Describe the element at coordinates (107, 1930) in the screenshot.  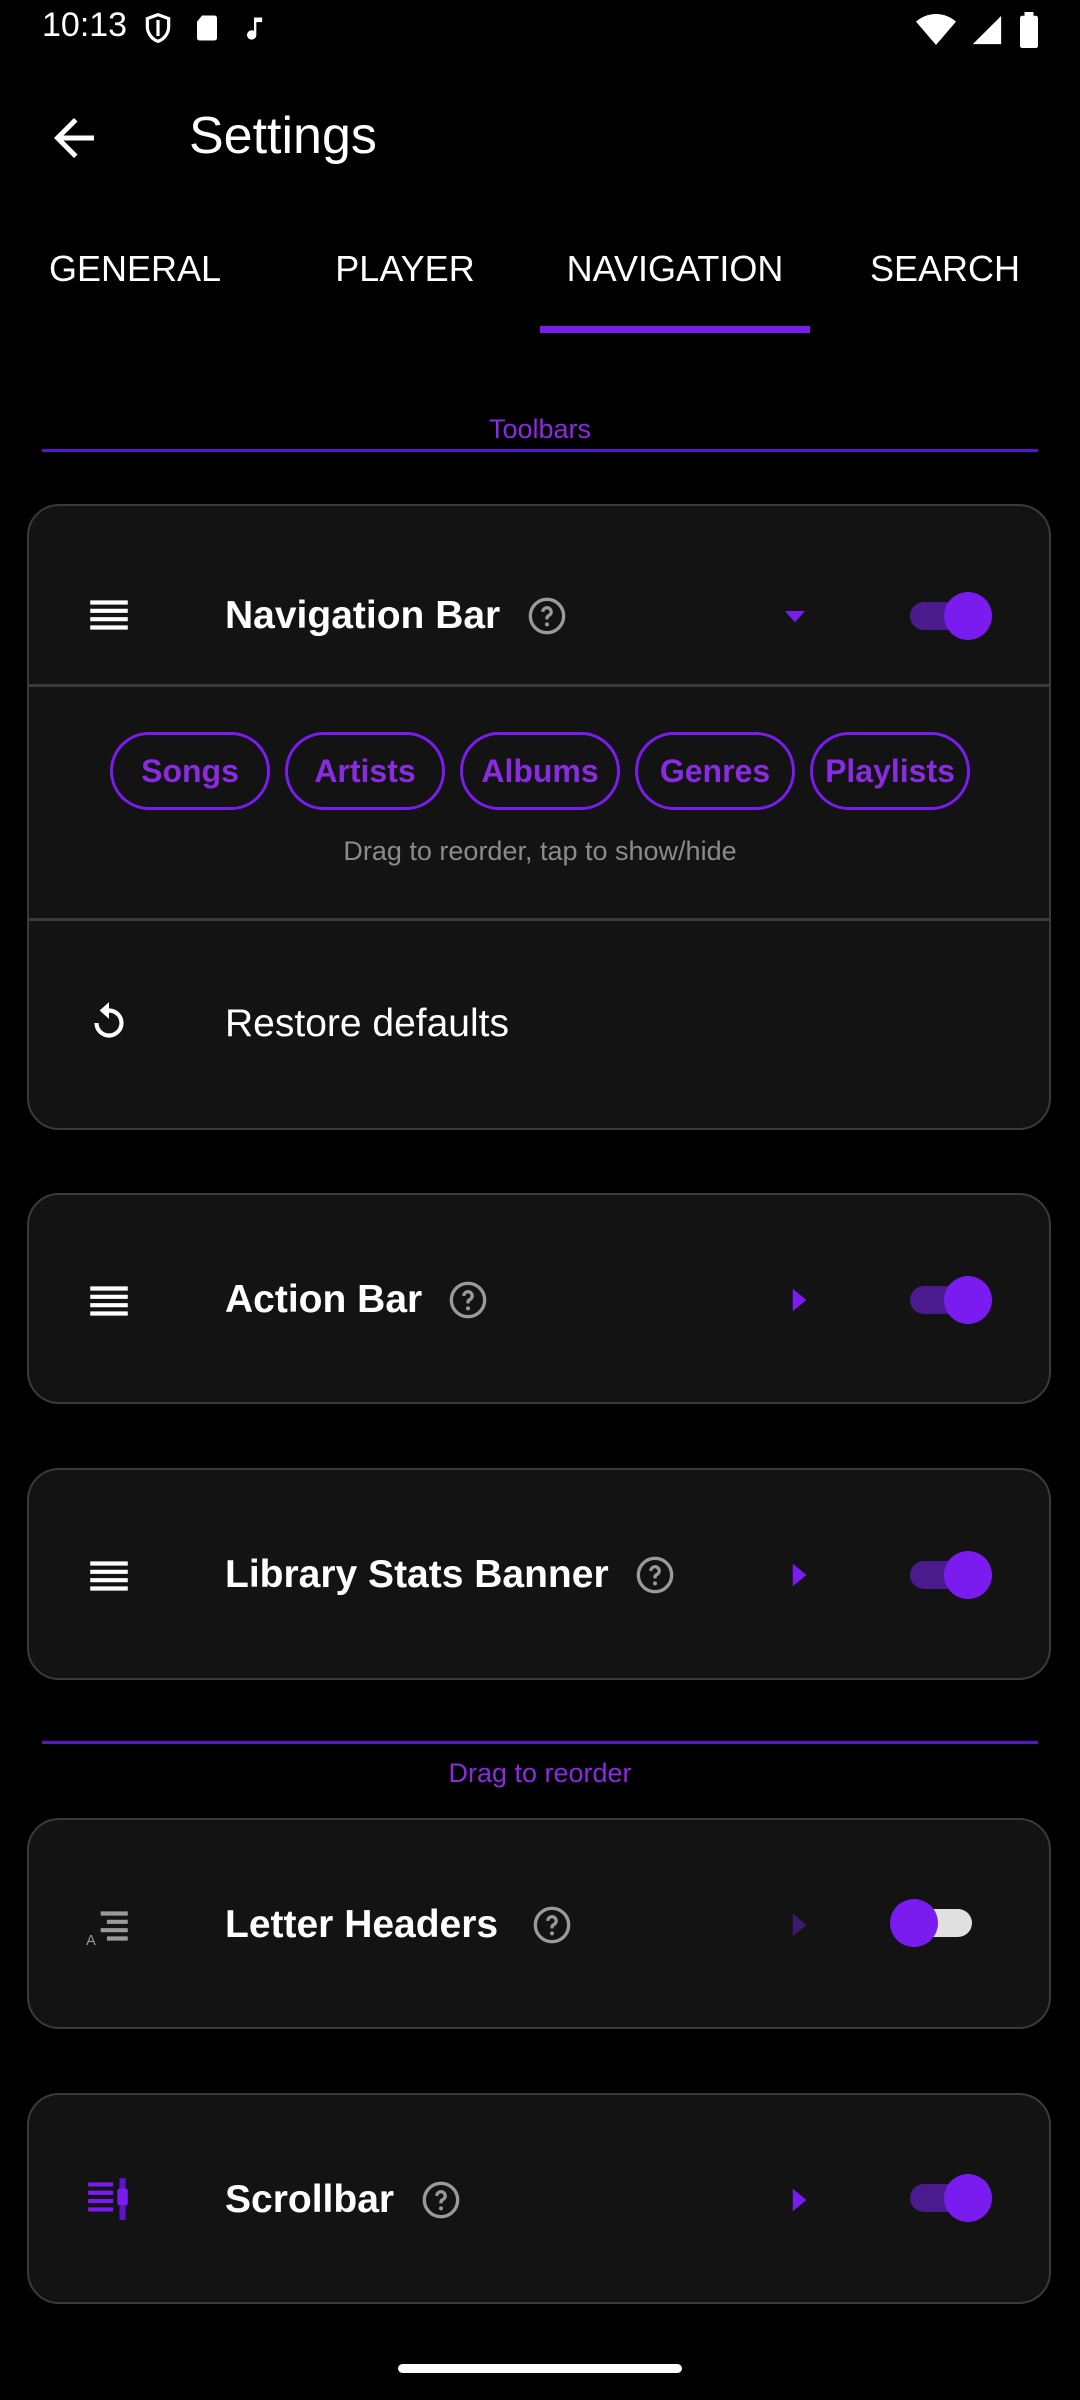
I see `letter-headers-icon: A` at that location.